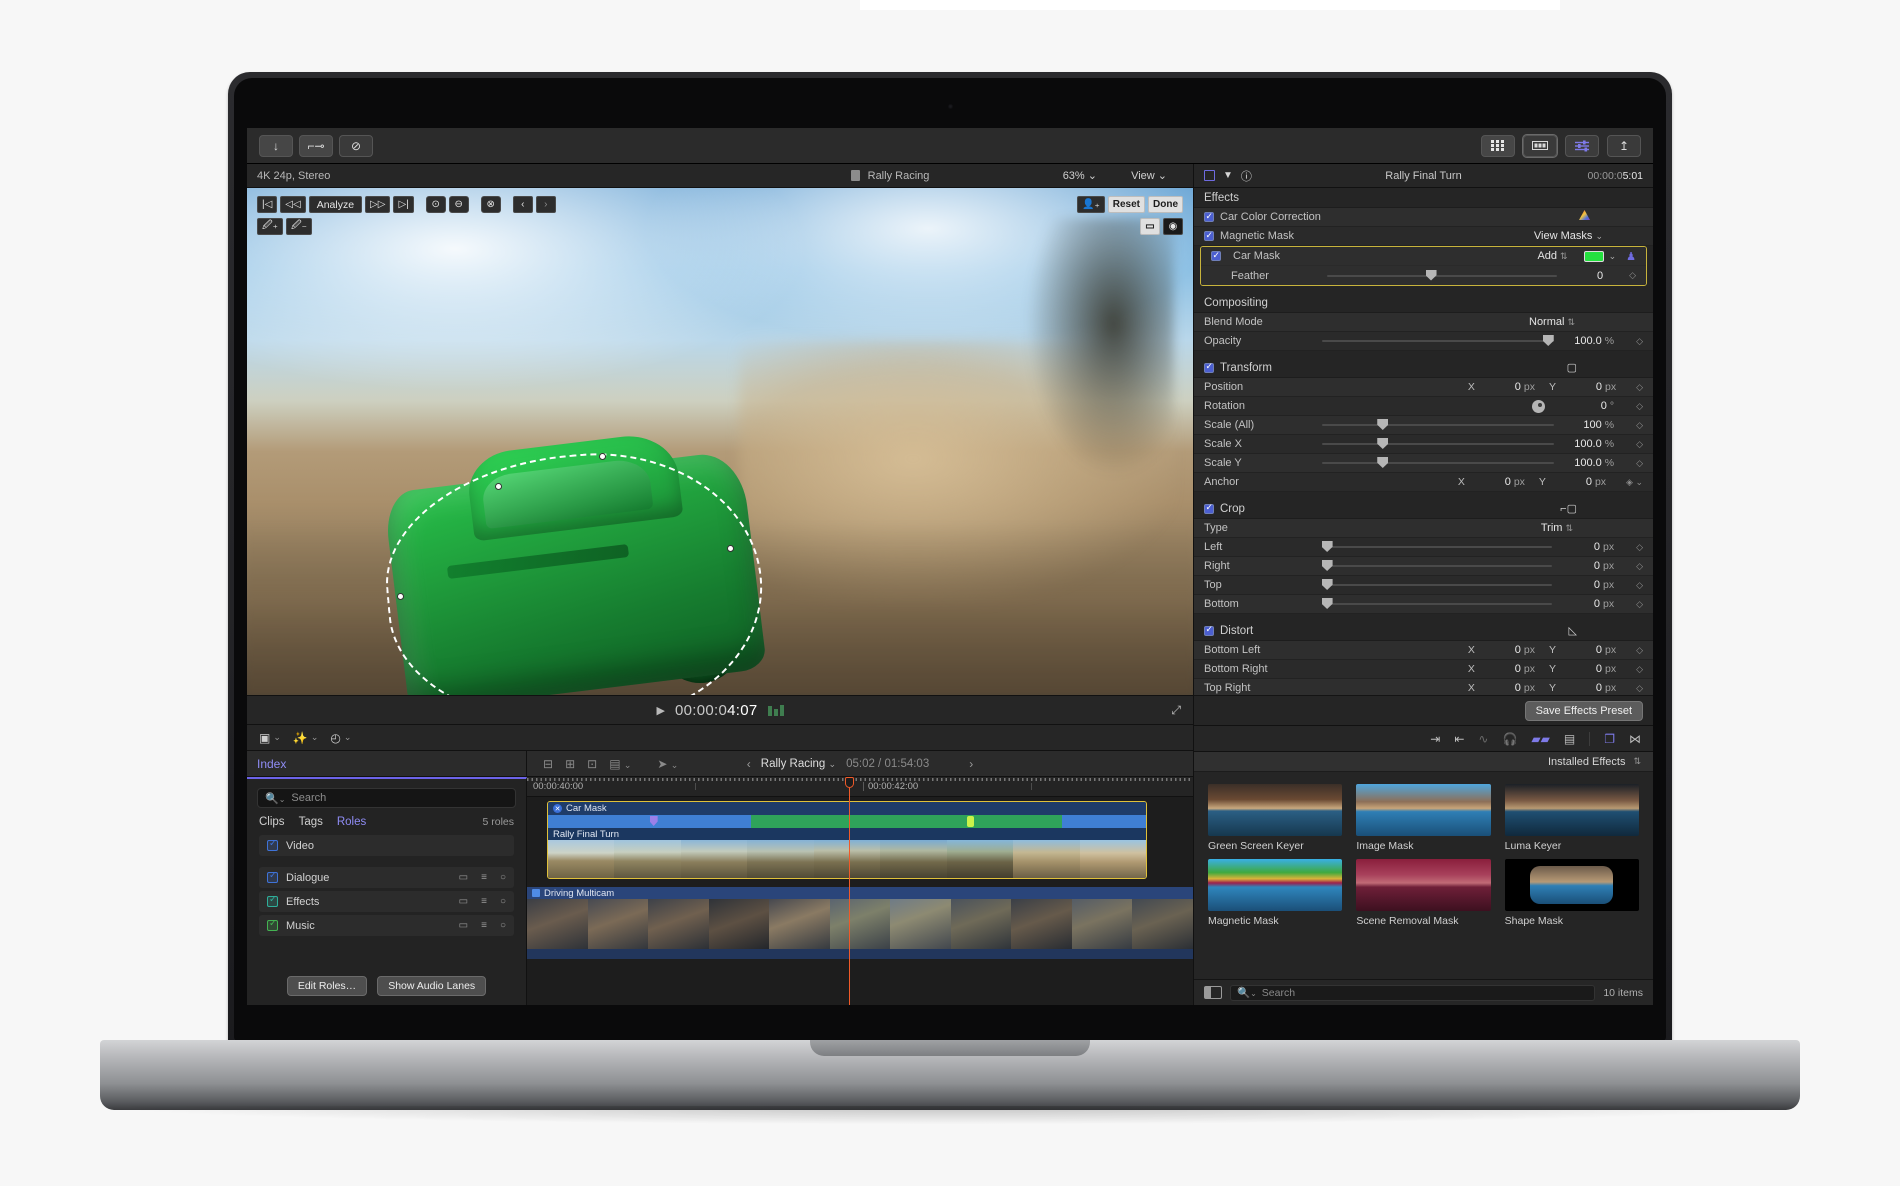  What do you see at coordinates (1568, 508) in the screenshot?
I see `crop-onscreen-controls-icon: ⌐▢` at bounding box center [1568, 508].